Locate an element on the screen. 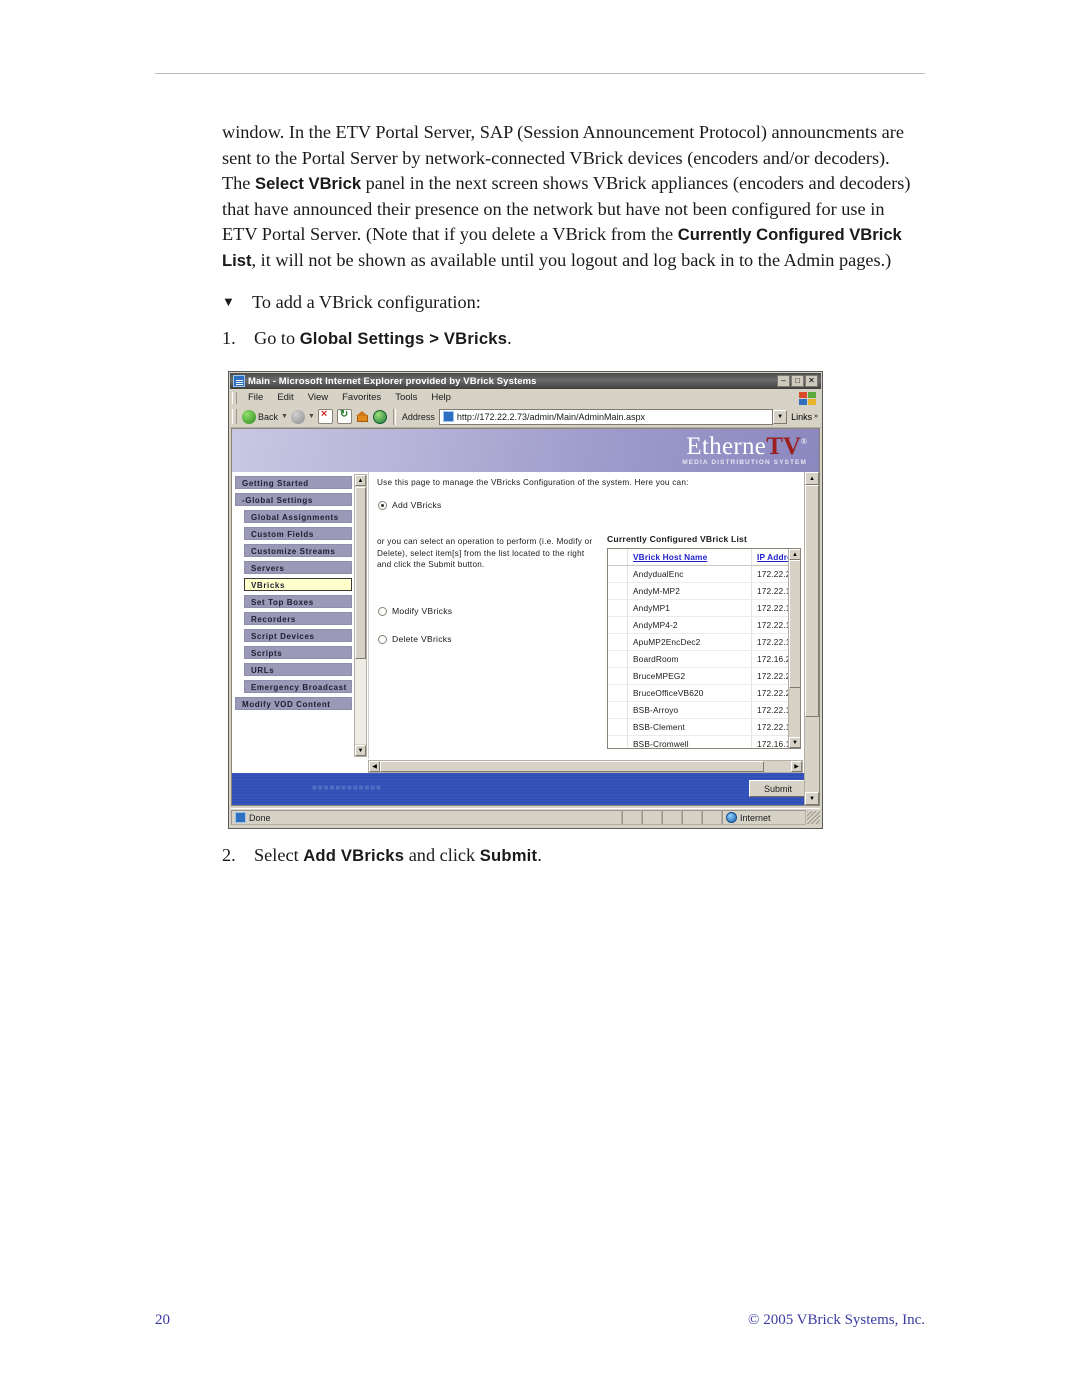 The height and width of the screenshot is (1397, 1080). table-row: AndyM-MP2 172.22.162 is located at coordinates (704, 591).